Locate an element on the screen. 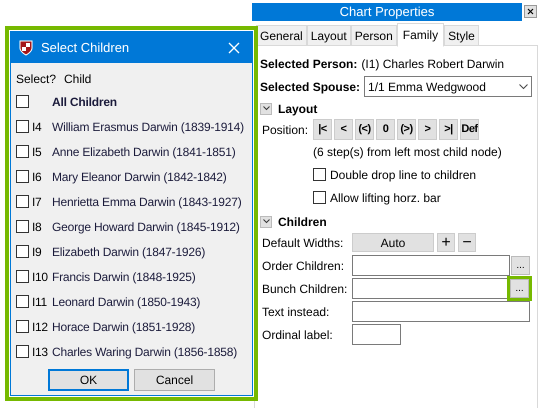  child-name: William Erasmus Darwin (1839-1914) is located at coordinates (148, 127).